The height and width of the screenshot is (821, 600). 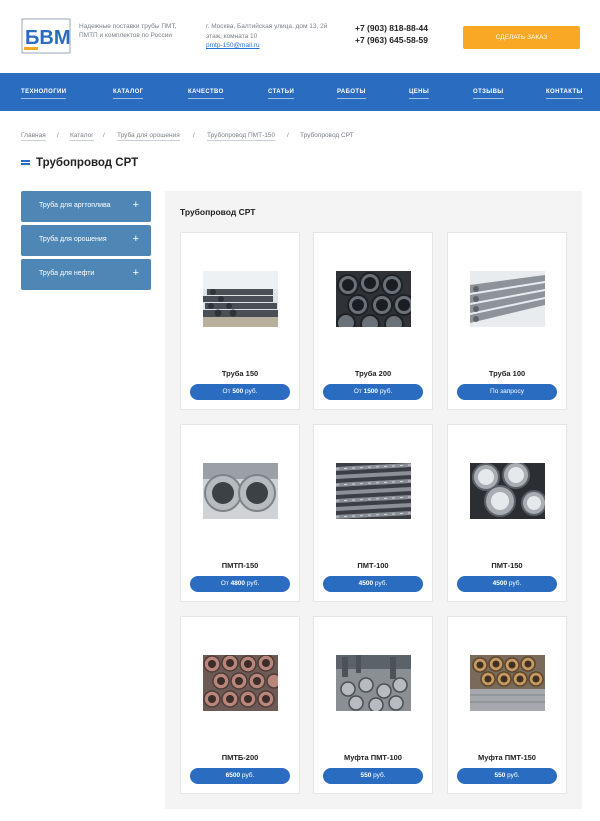 I want to click on product-card: ПМТП-150 От 4800 руб., so click(x=240, y=513).